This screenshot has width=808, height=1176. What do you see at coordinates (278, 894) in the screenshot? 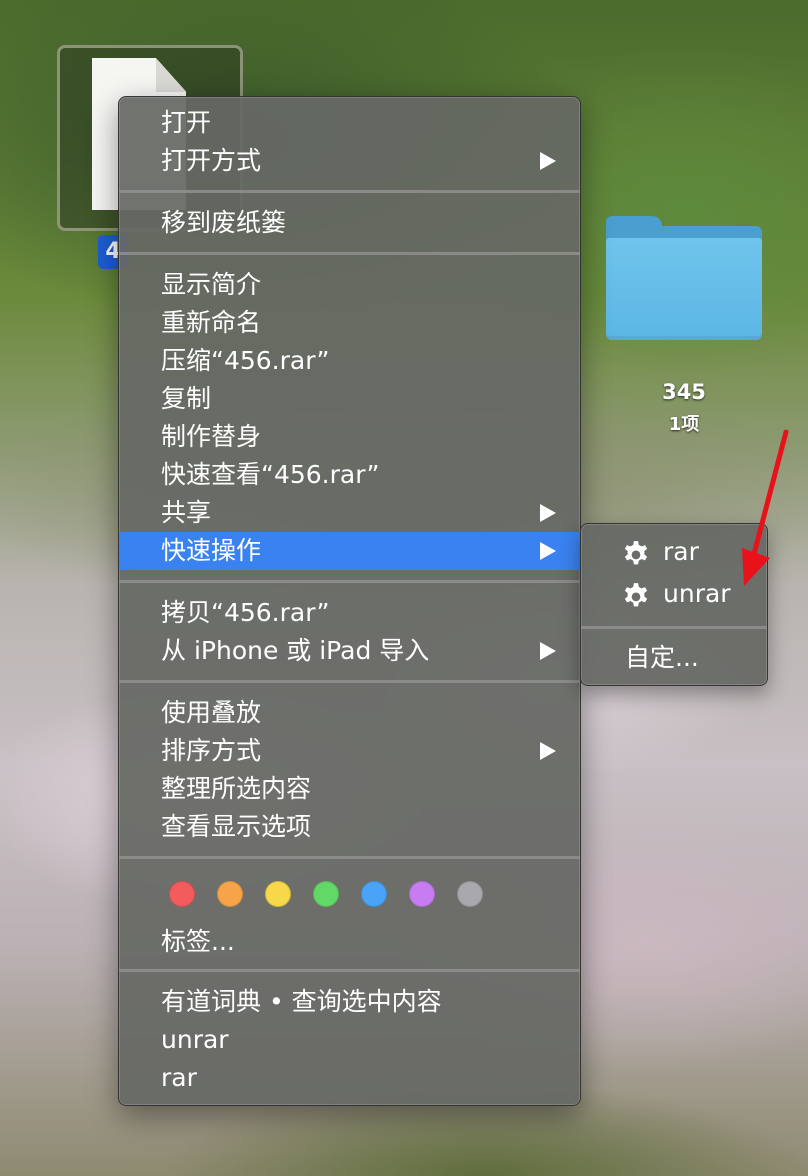
I see `tag-yellow-dot` at bounding box center [278, 894].